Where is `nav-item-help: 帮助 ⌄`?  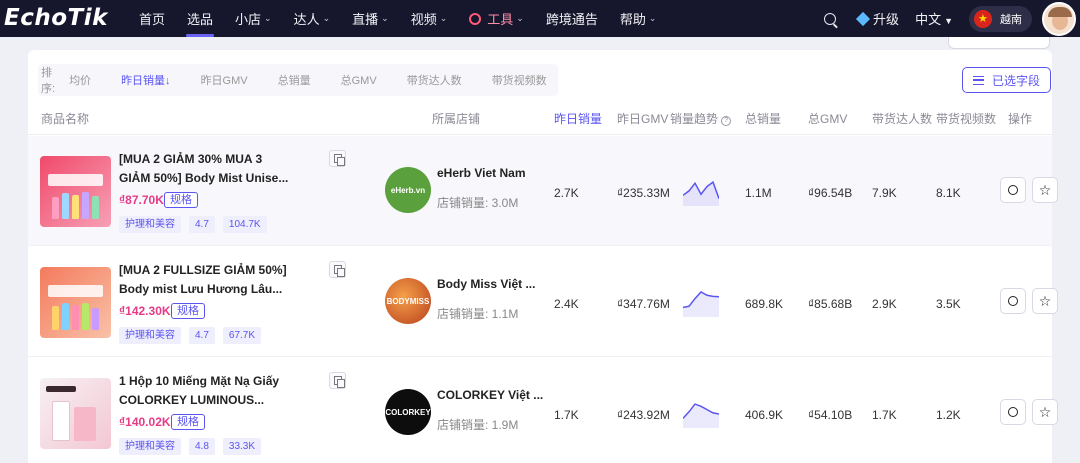 nav-item-help: 帮助 ⌄ is located at coordinates (638, 18).